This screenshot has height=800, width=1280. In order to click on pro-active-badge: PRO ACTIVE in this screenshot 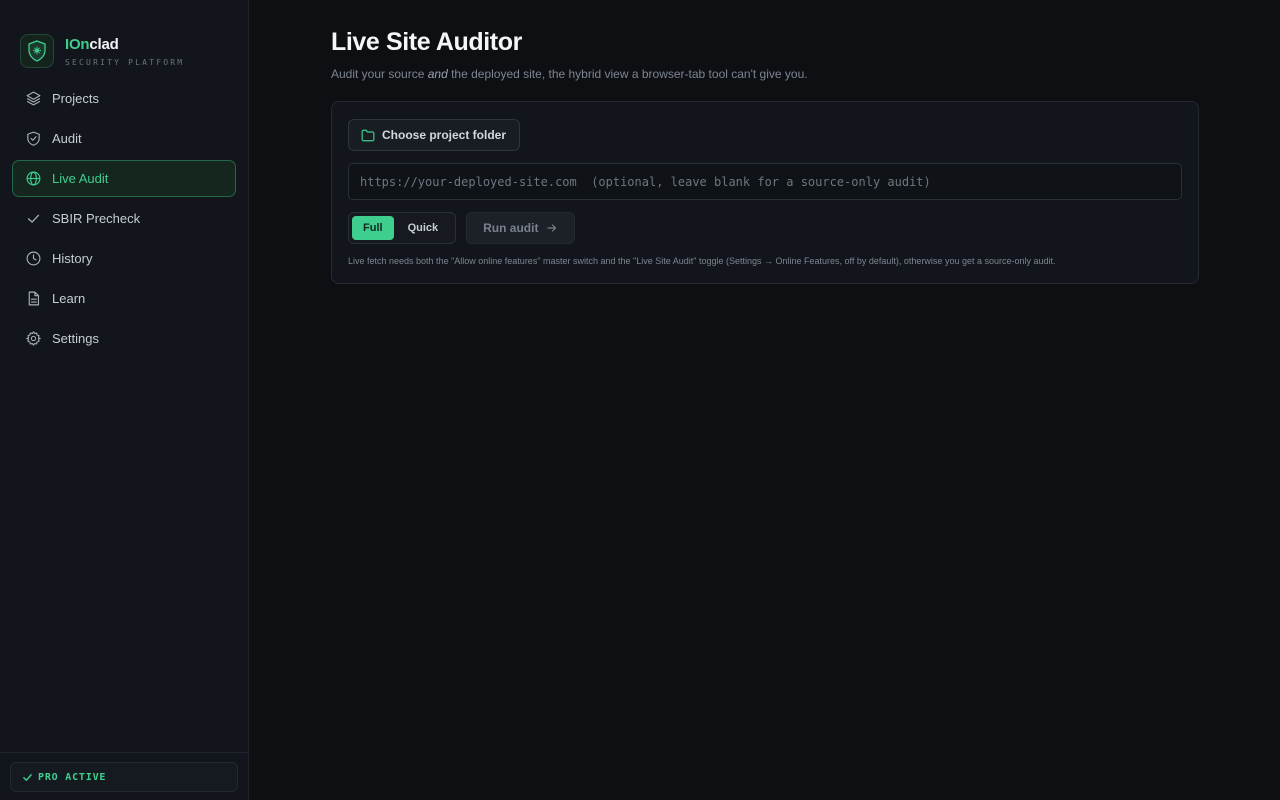, I will do `click(124, 777)`.